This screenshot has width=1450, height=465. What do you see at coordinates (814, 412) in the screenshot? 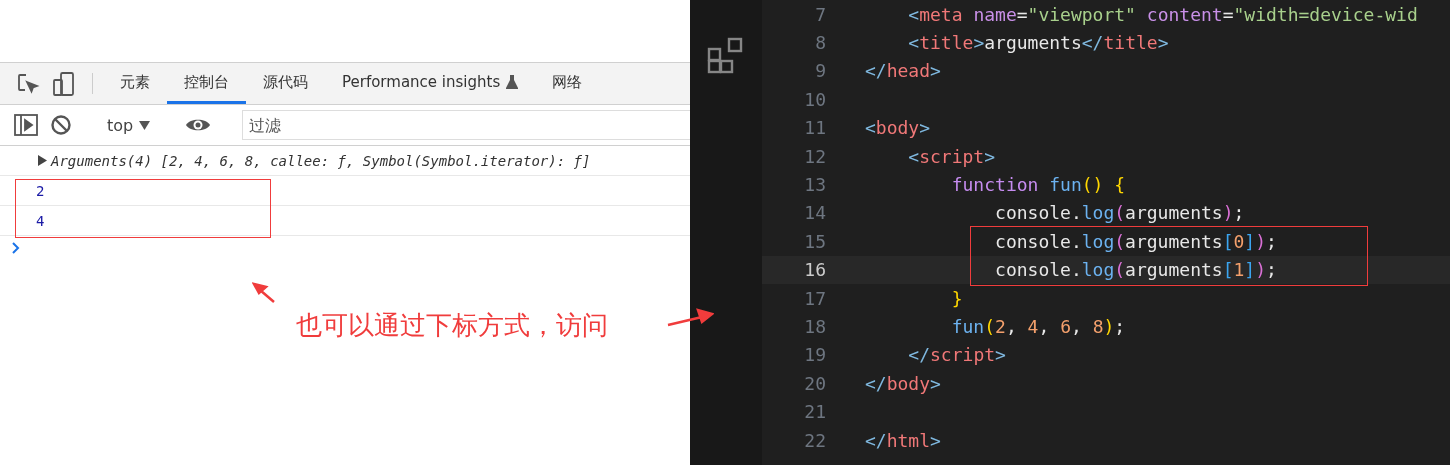
I see `line-number: 21` at bounding box center [814, 412].